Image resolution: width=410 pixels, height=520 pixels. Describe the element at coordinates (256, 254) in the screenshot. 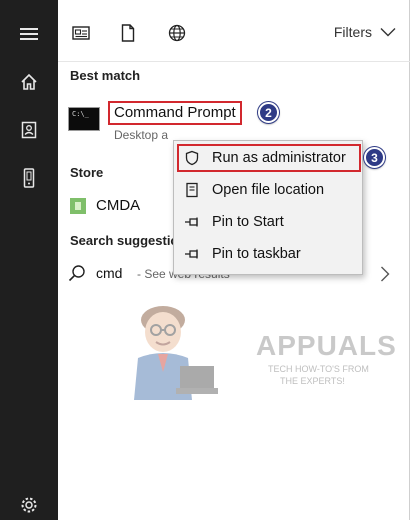

I see `menu-item-label: Pin to taskbar` at that location.